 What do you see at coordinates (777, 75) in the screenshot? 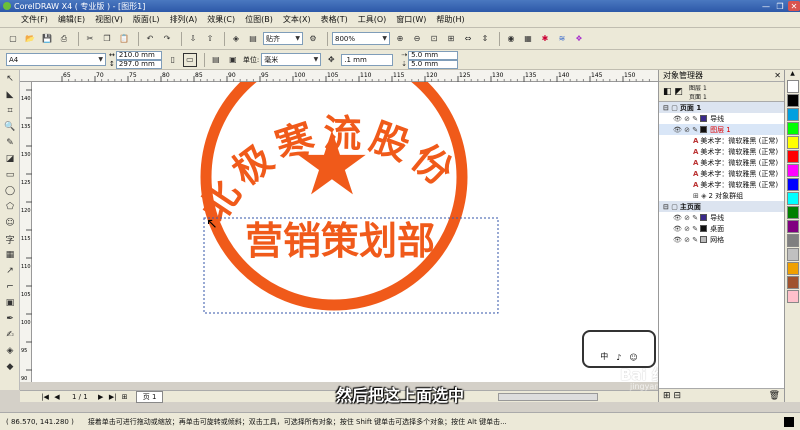
I see `panel-close-icon: ✕` at bounding box center [777, 75].